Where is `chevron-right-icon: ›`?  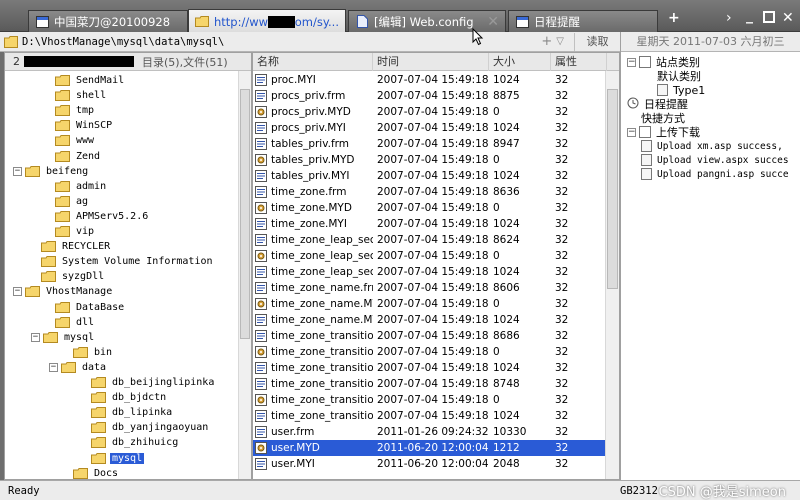
chevron-right-icon: › is located at coordinates (729, 18).